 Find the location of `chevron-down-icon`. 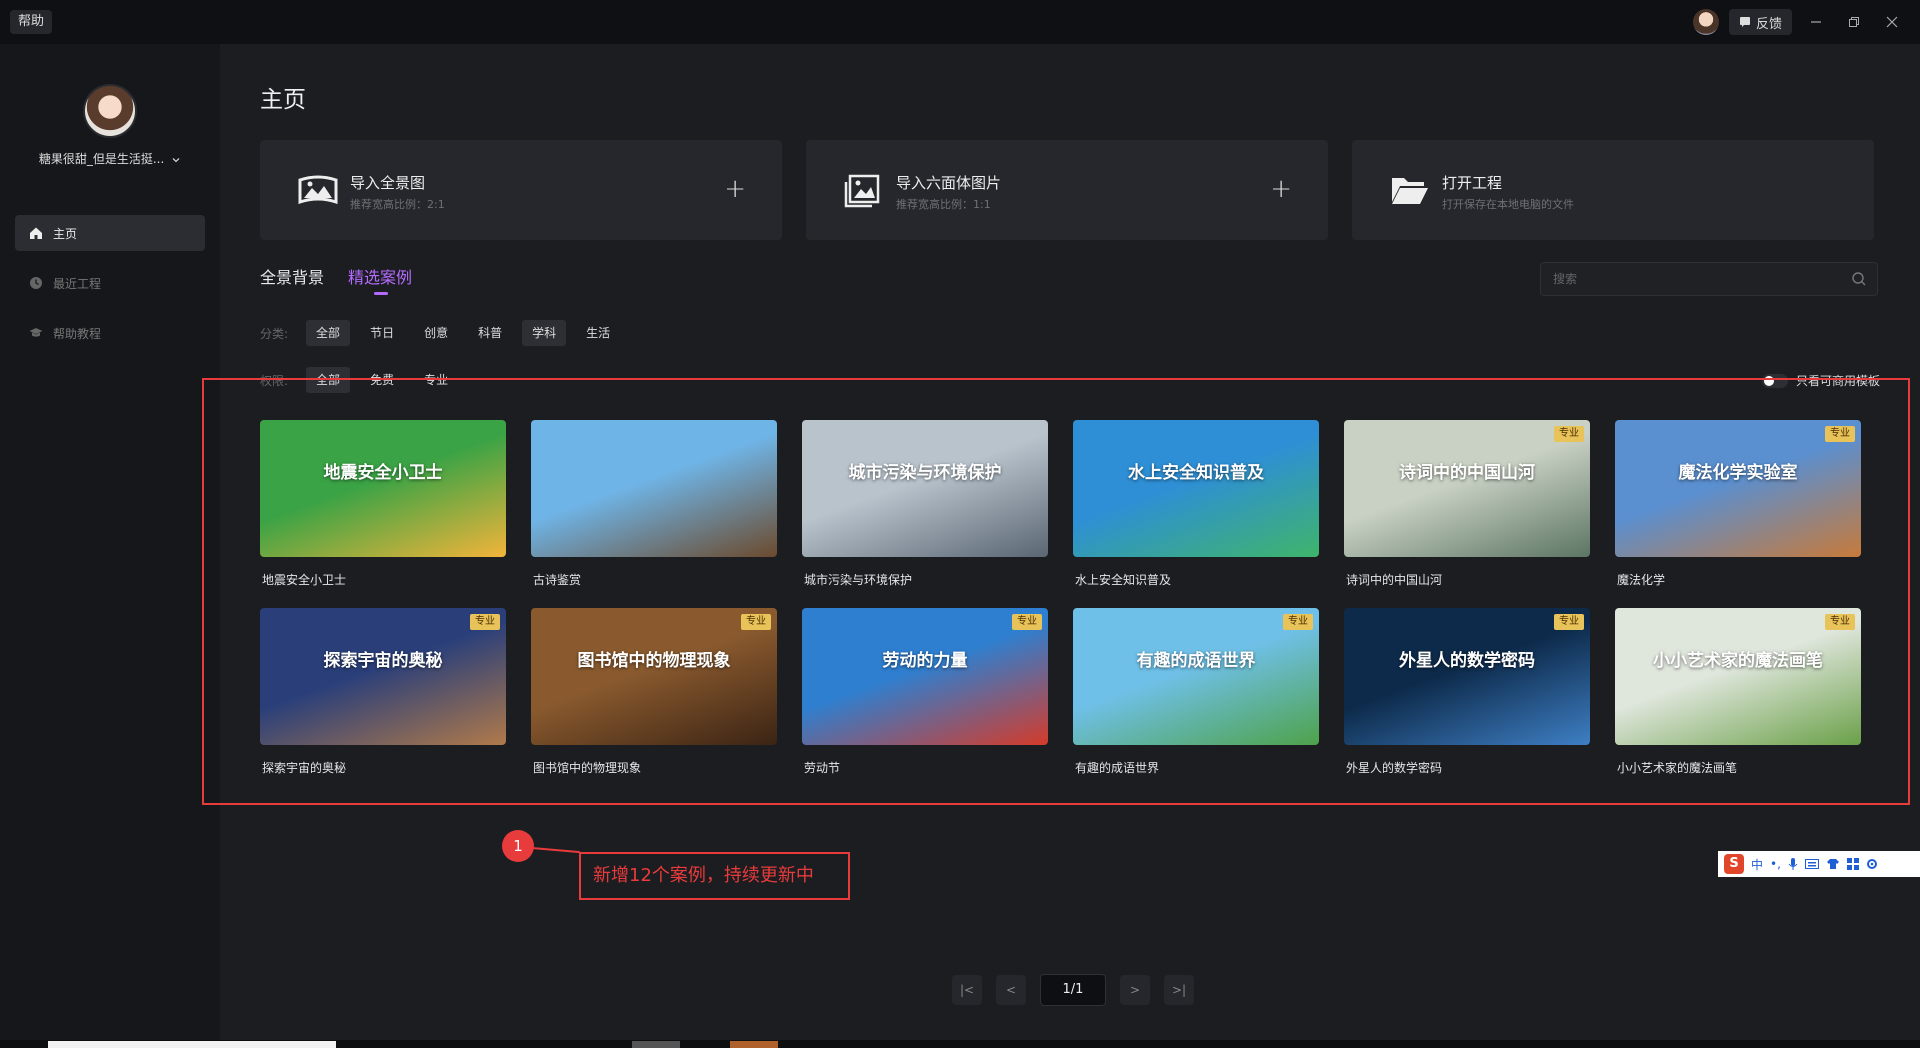

chevron-down-icon is located at coordinates (176, 159).